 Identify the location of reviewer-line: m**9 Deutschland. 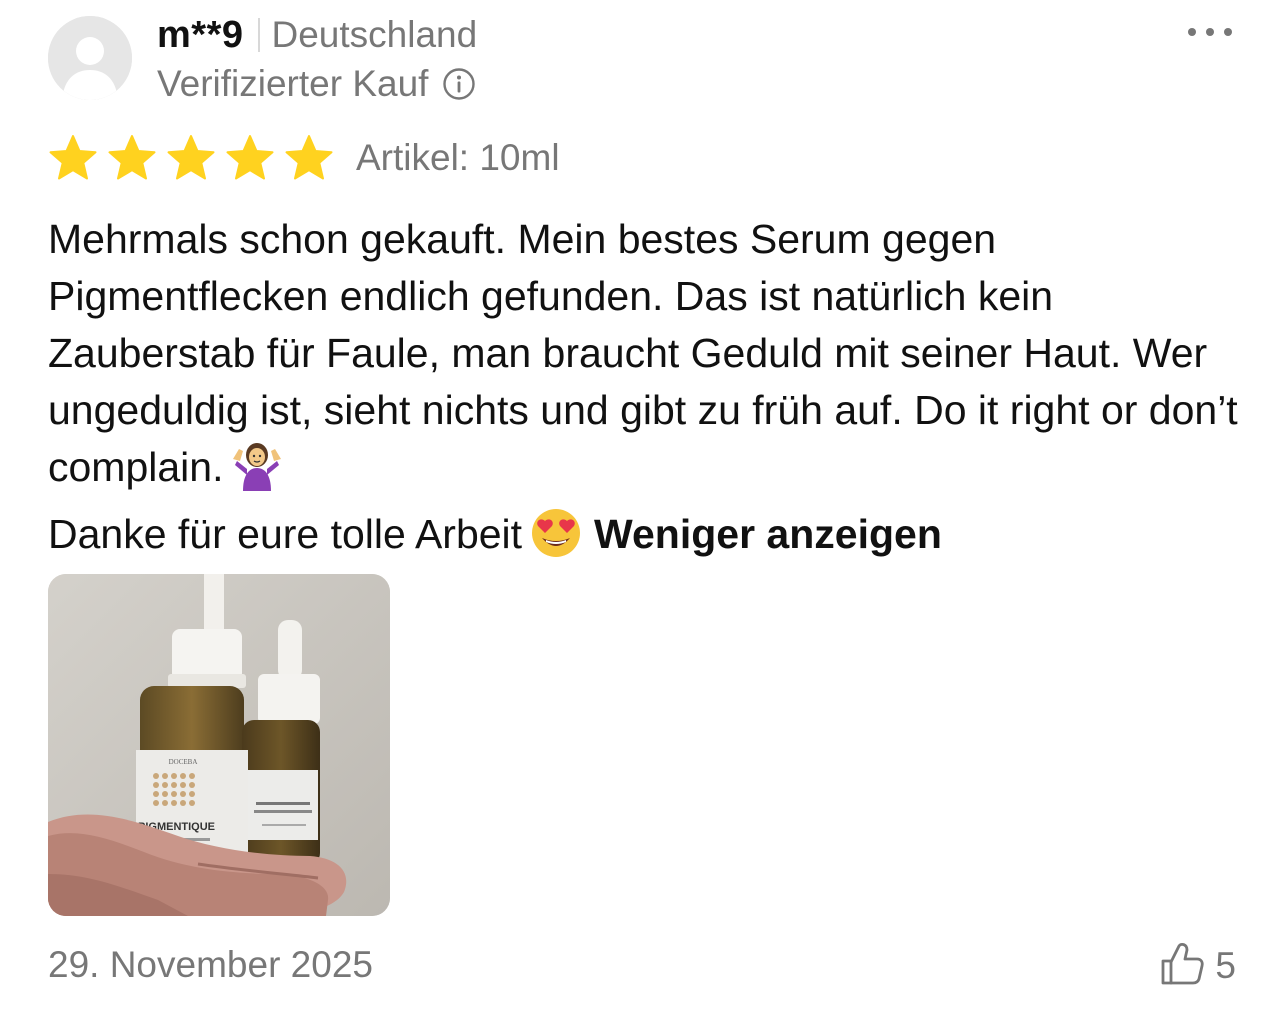
(317, 35).